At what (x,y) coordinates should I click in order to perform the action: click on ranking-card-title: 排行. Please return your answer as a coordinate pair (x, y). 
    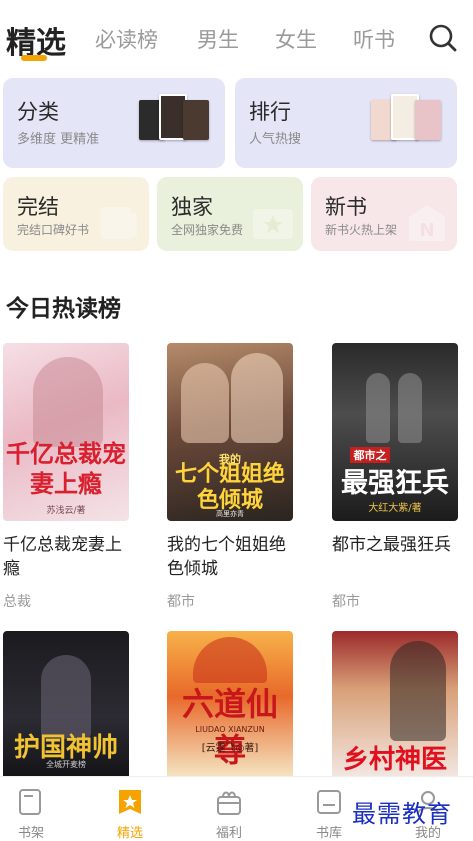
    Looking at the image, I should click on (270, 112).